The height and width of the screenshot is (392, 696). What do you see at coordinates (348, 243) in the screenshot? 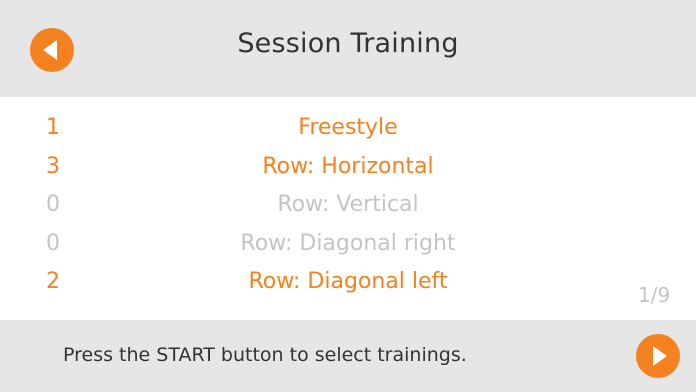
I see `training-name: Row: Diagonal right` at bounding box center [348, 243].